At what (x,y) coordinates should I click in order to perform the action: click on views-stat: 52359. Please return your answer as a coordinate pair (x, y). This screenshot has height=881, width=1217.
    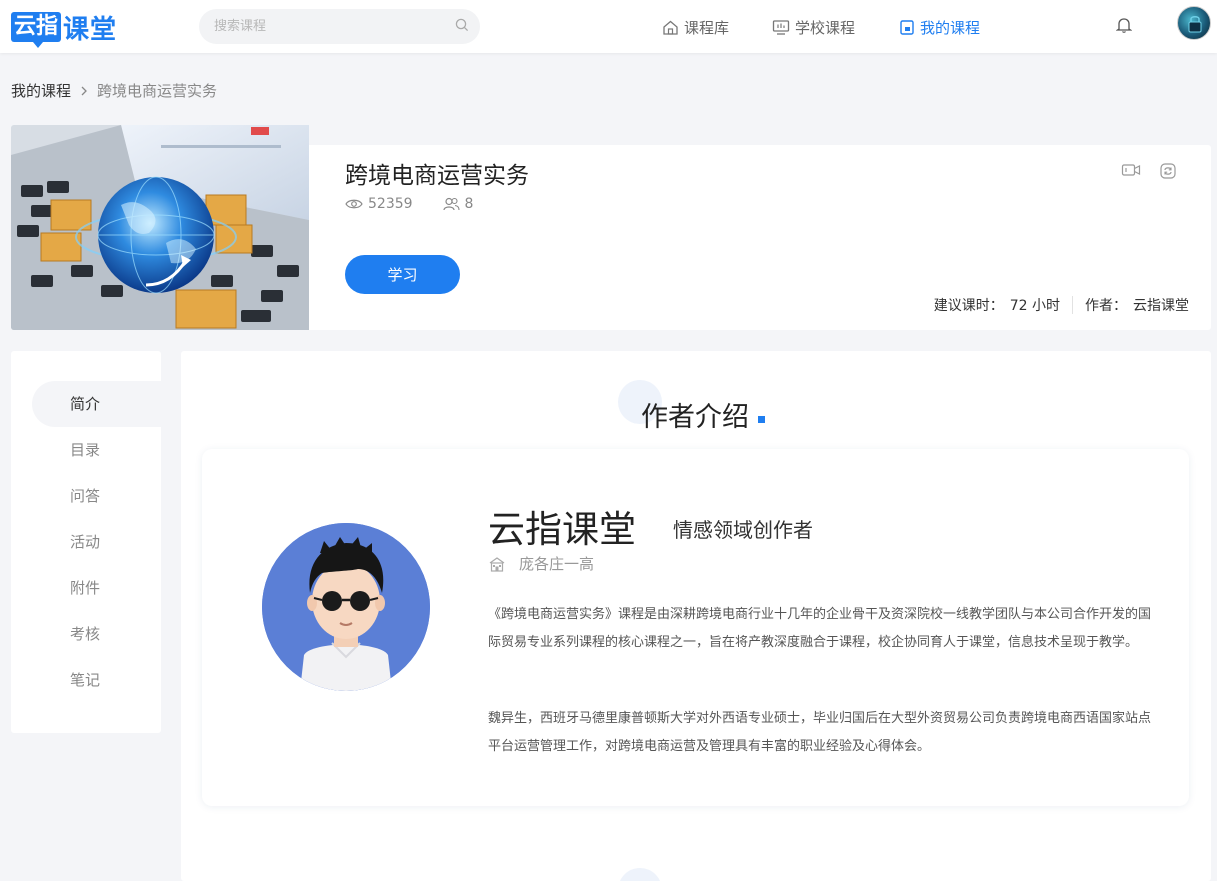
    Looking at the image, I should click on (379, 204).